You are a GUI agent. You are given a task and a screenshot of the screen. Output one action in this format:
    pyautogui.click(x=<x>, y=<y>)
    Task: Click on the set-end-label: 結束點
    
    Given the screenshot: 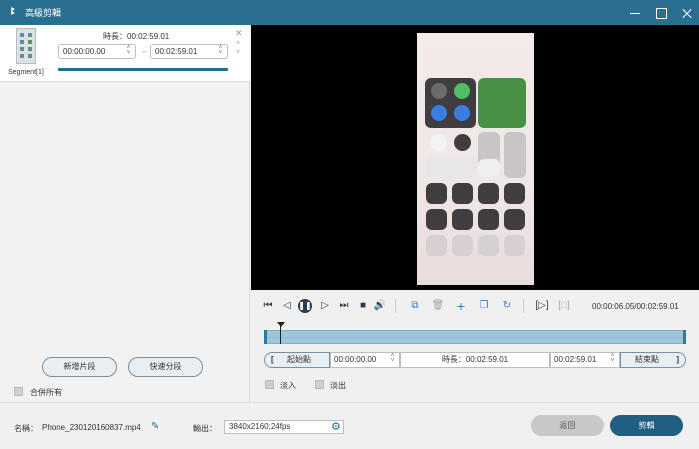 What is the action you would take?
    pyautogui.click(x=647, y=359)
    